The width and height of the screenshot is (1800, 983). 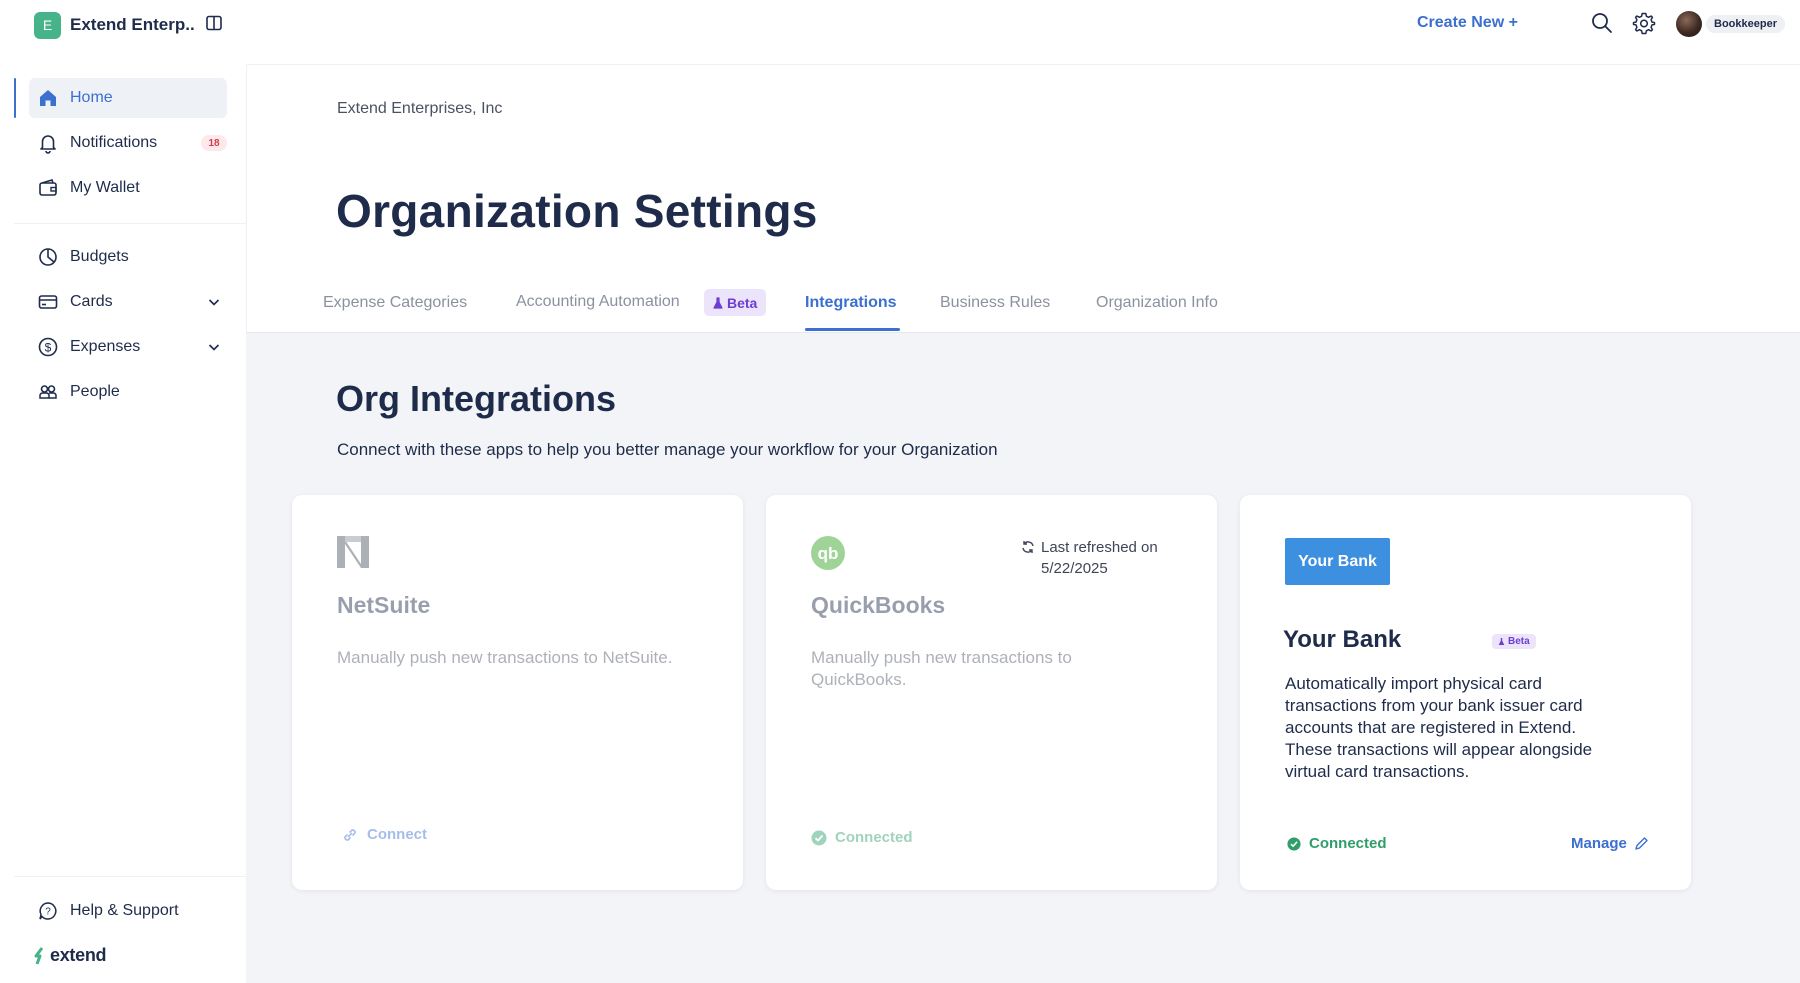 I want to click on search-icon, so click(x=1602, y=23).